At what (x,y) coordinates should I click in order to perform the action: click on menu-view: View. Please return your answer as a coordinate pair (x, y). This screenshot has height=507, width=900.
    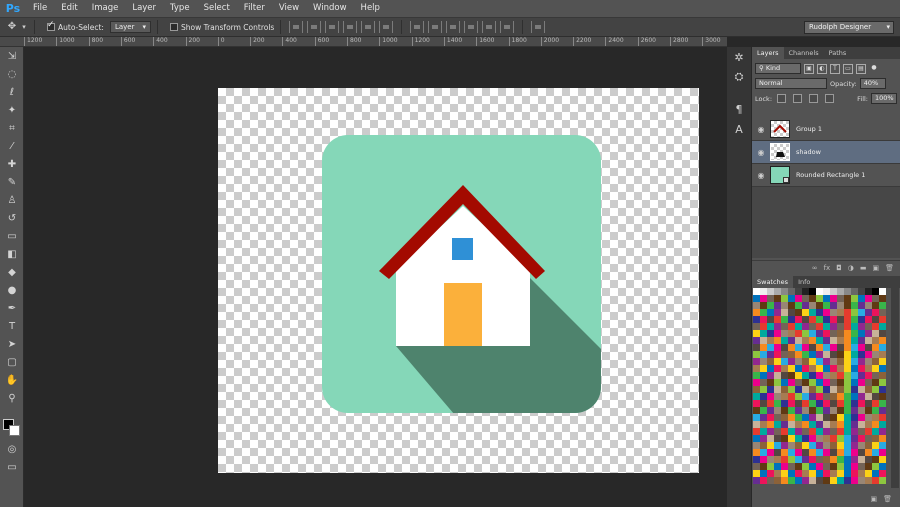
    Looking at the image, I should click on (289, 8).